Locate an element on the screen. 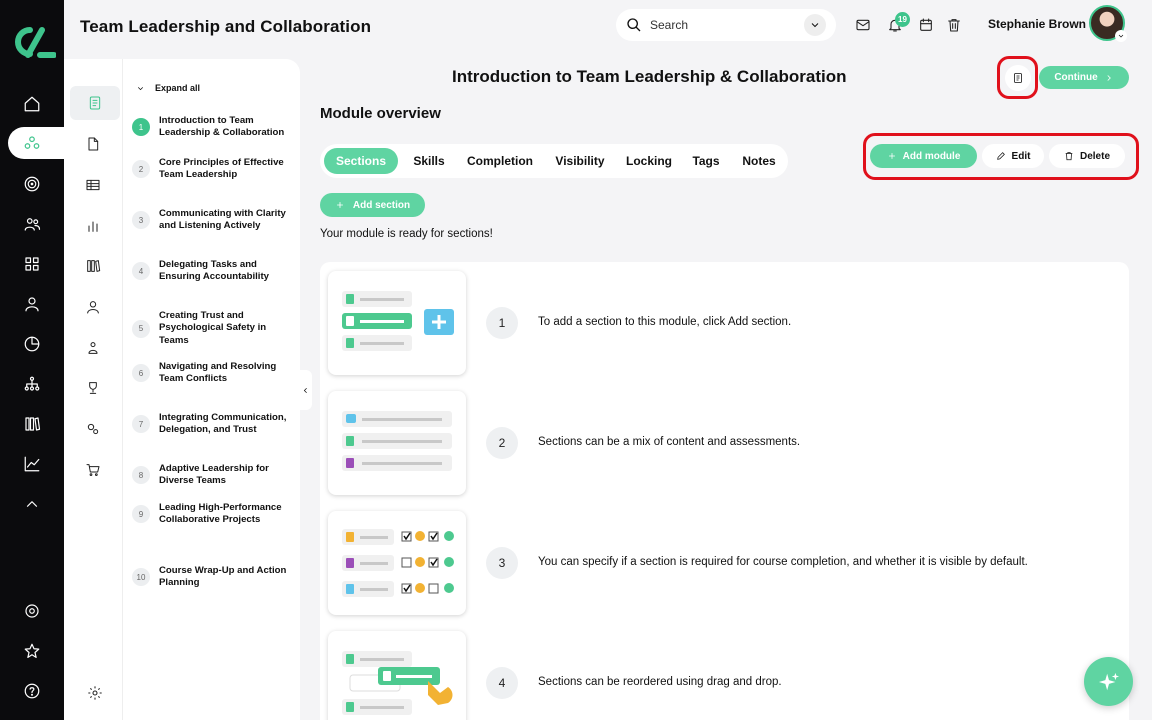 This screenshot has width=1152, height=720. section-heading: Module overview is located at coordinates (380, 113).